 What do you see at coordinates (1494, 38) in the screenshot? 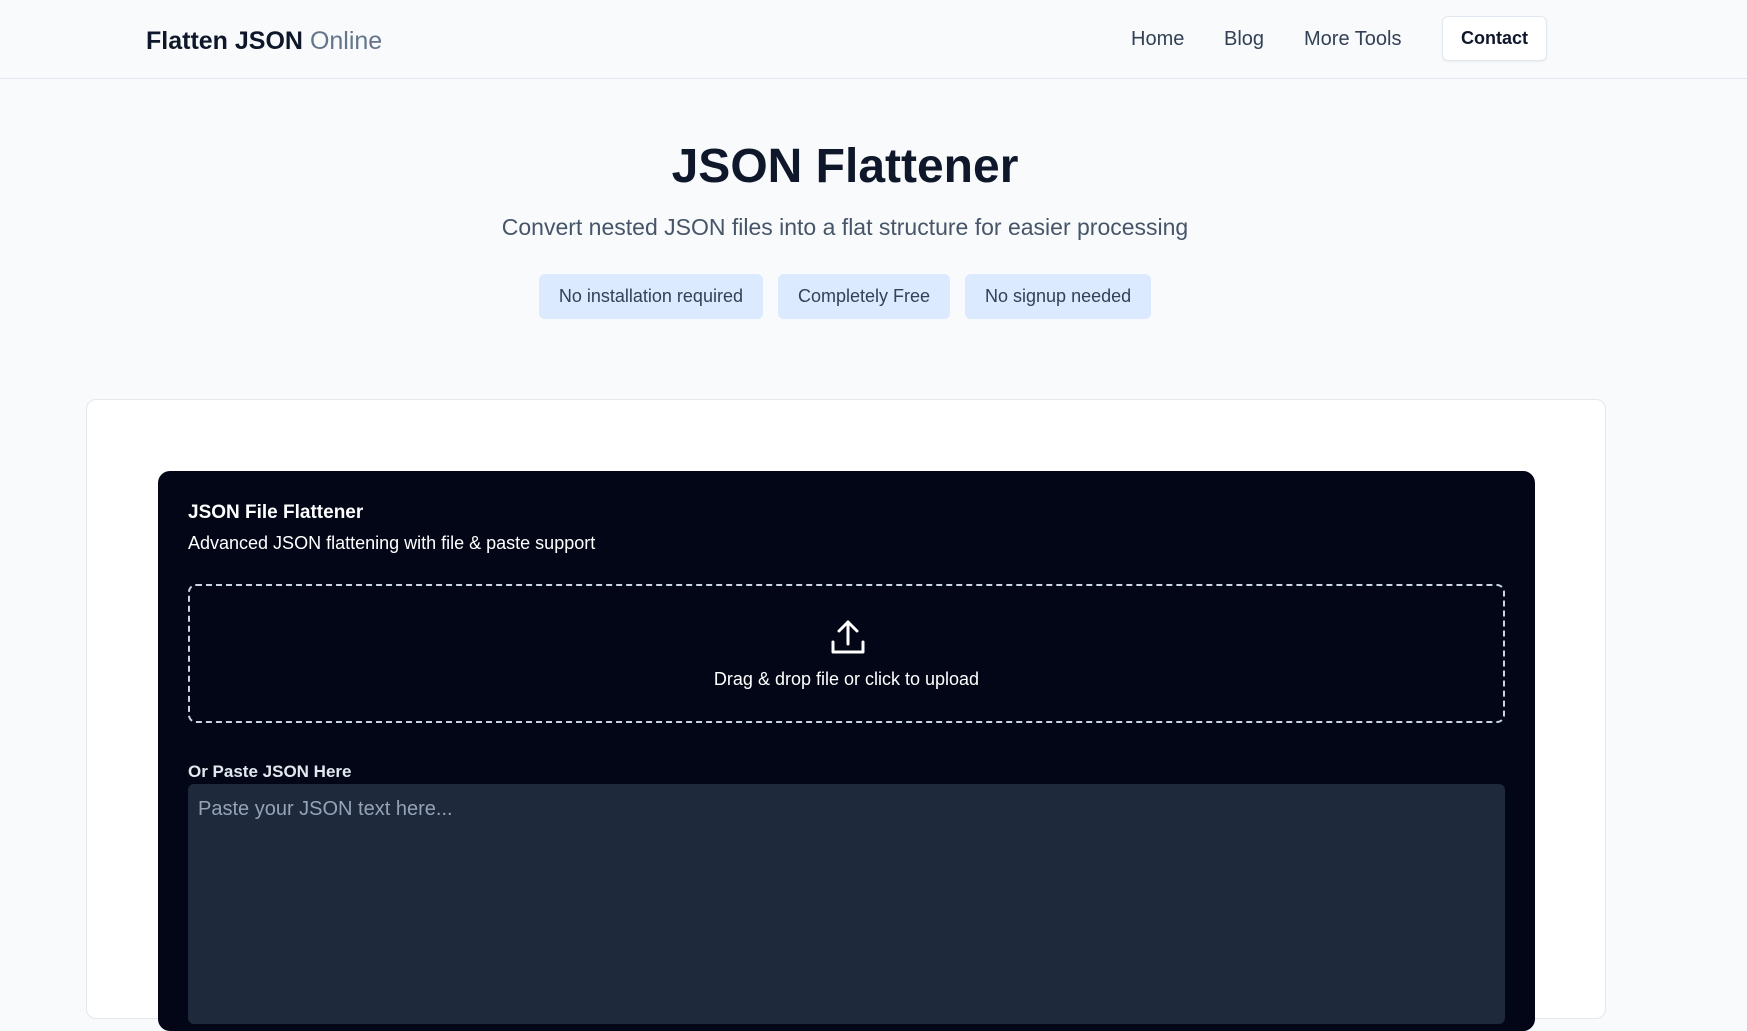
I see `contact-button: Contact` at bounding box center [1494, 38].